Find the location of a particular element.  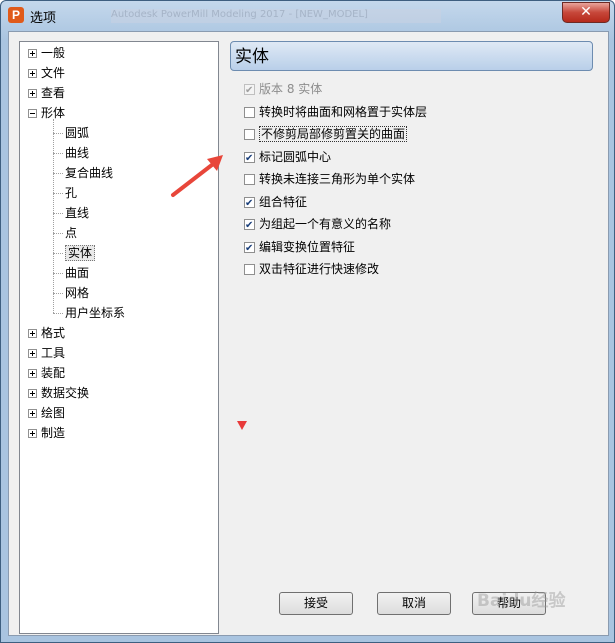

tree-item: 曲线 is located at coordinates (77, 153).